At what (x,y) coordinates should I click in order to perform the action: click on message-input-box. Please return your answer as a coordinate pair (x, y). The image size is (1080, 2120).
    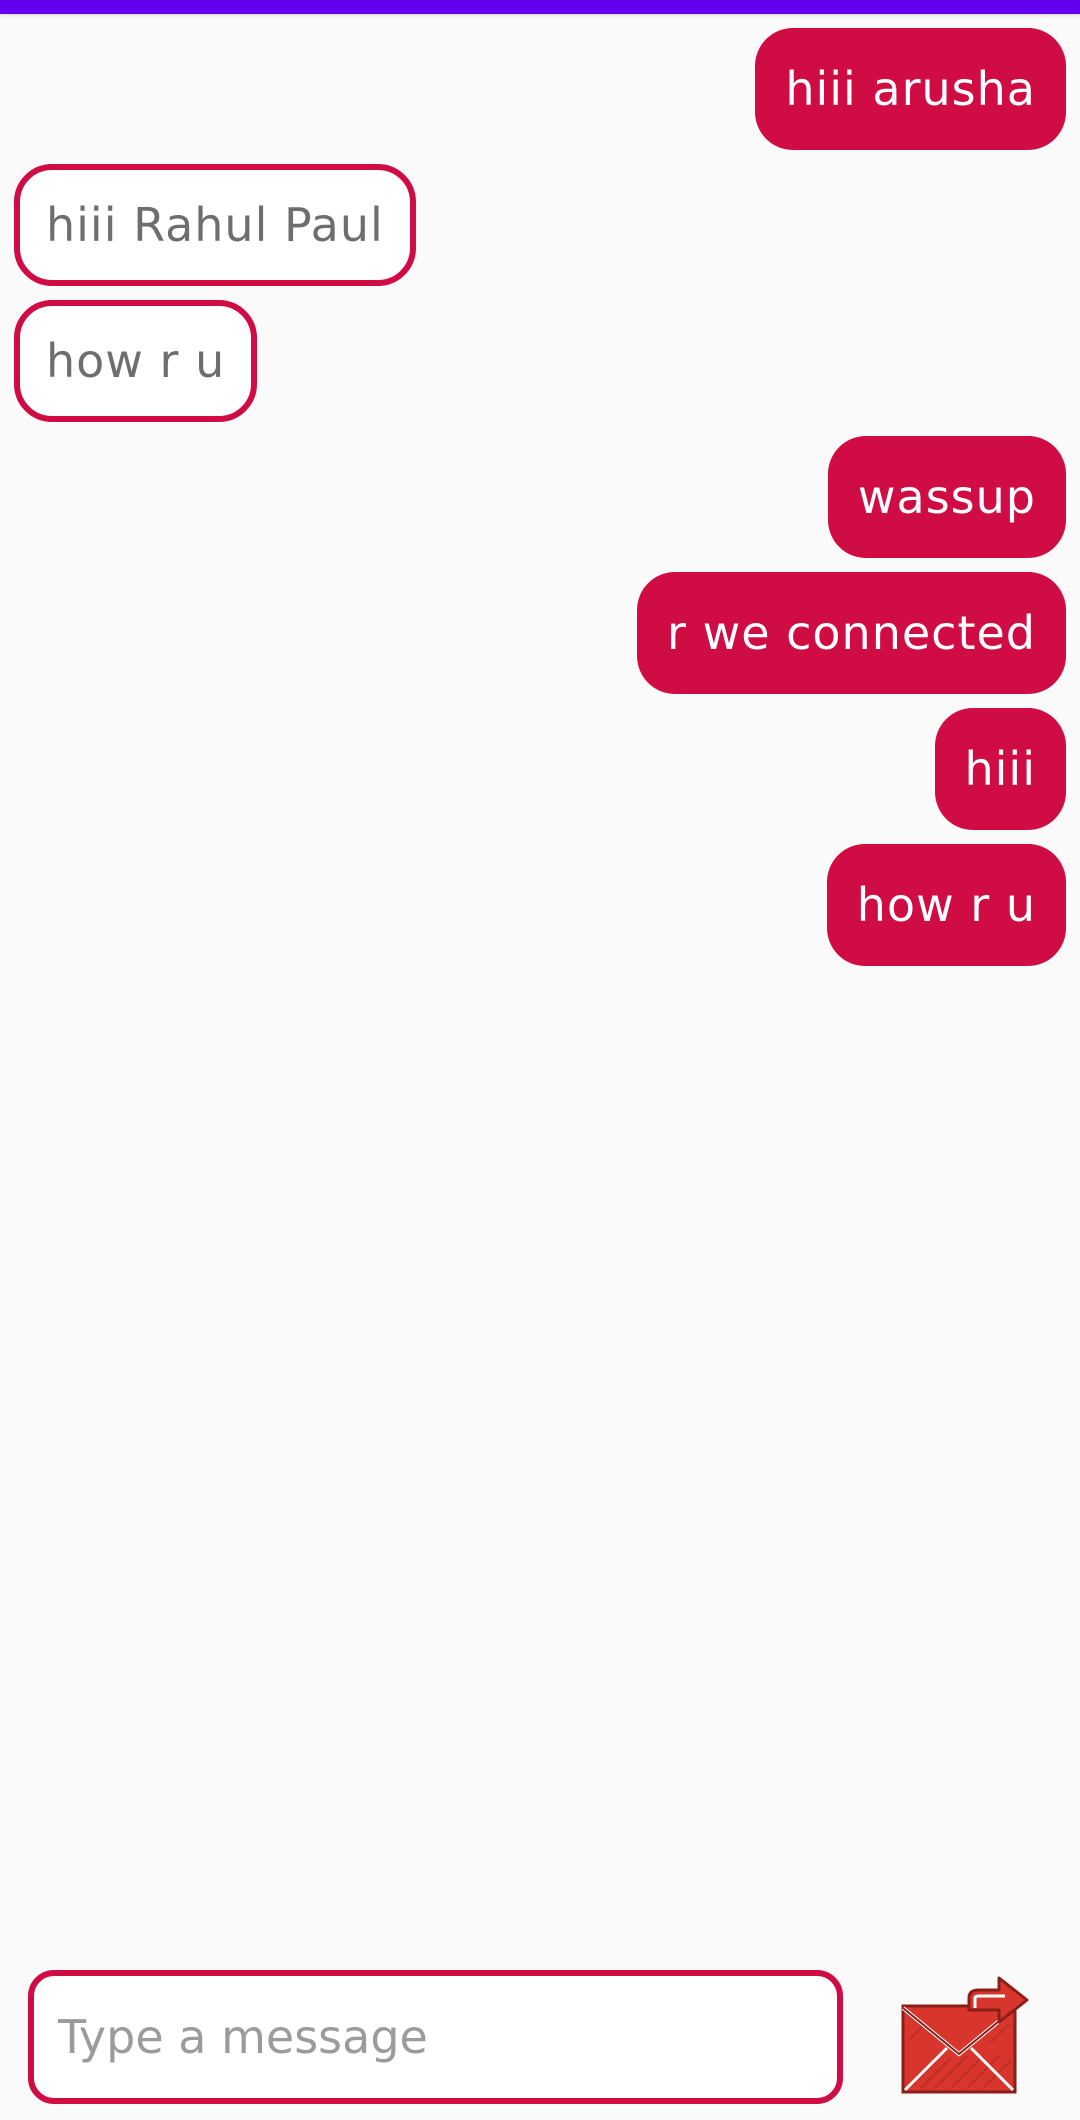
    Looking at the image, I should click on (435, 2037).